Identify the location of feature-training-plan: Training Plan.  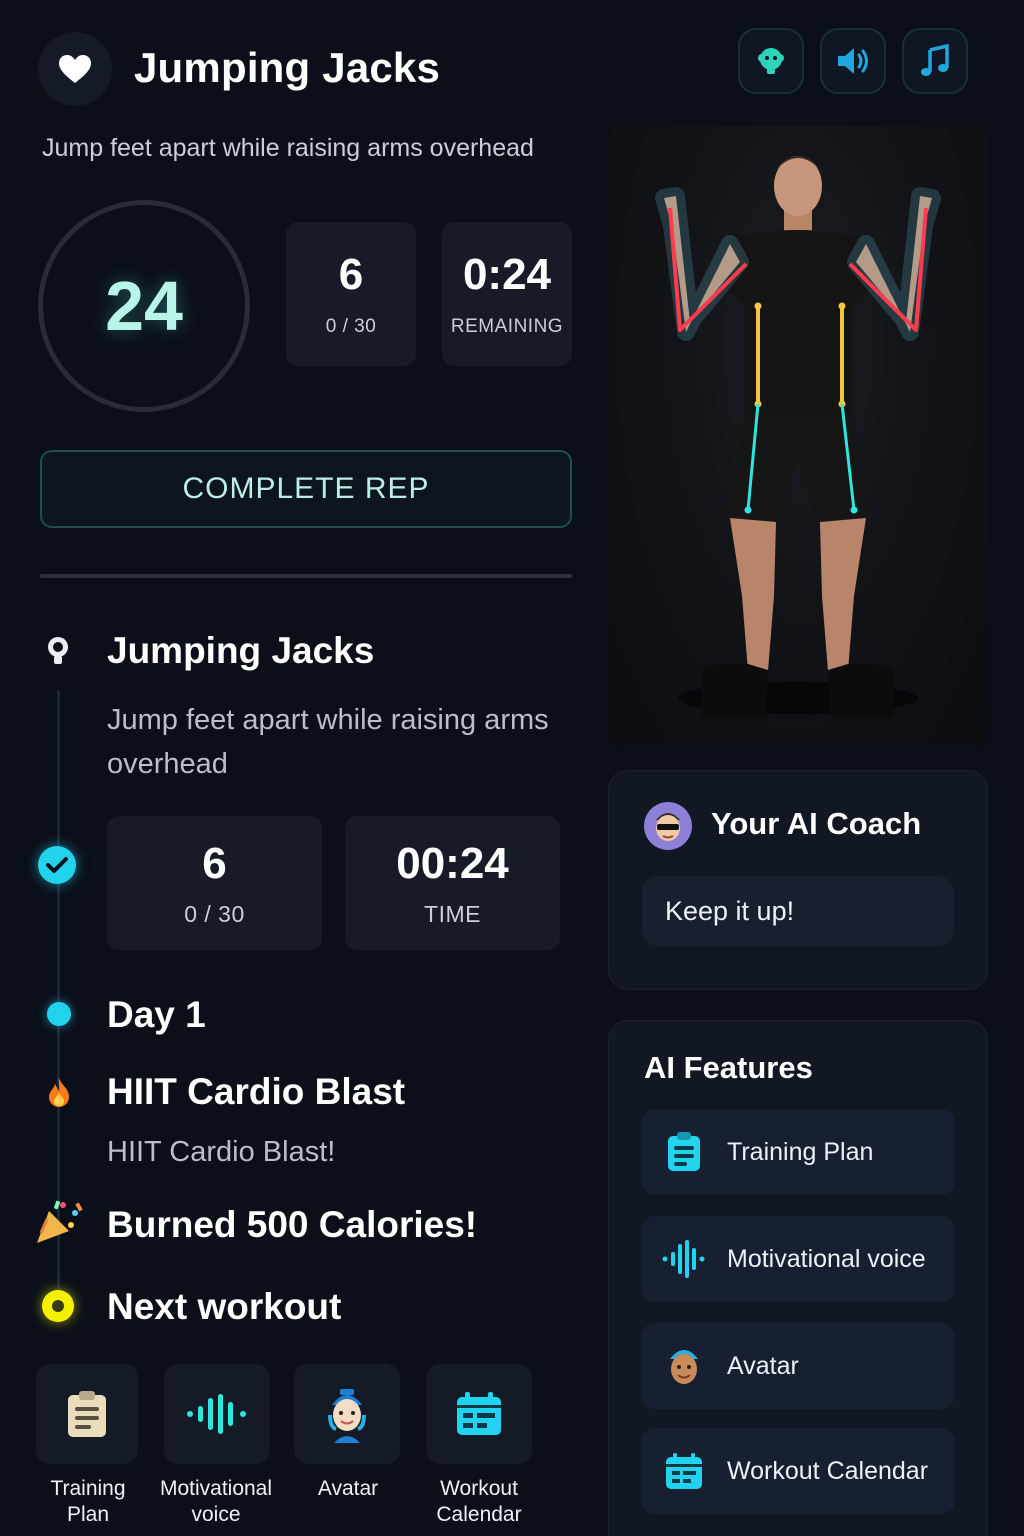
(798, 1152).